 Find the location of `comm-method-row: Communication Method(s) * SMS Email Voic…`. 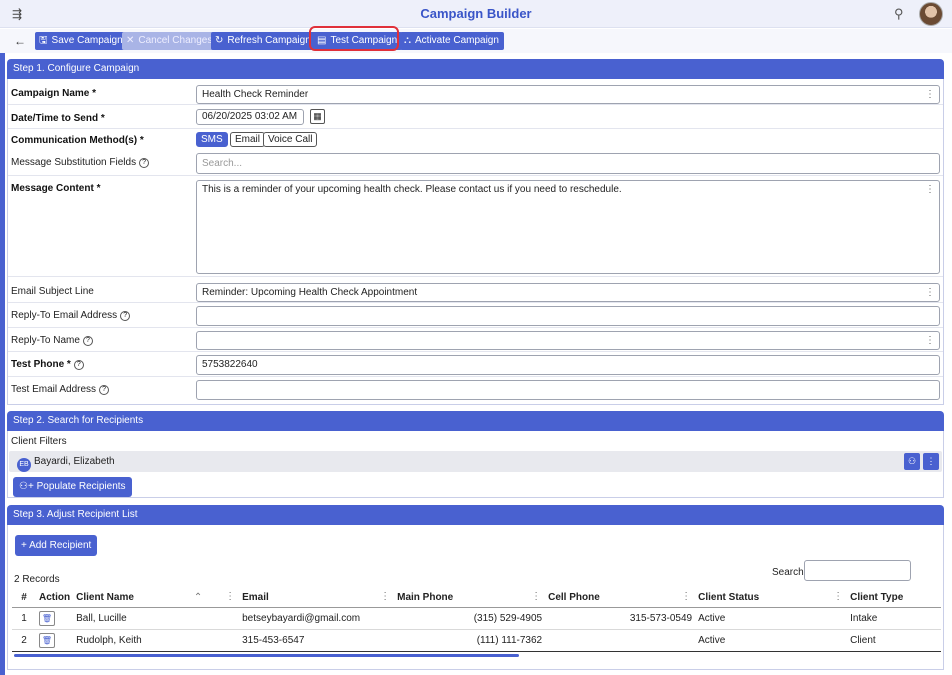

comm-method-row: Communication Method(s) * SMS Email Voic… is located at coordinates (475, 140).